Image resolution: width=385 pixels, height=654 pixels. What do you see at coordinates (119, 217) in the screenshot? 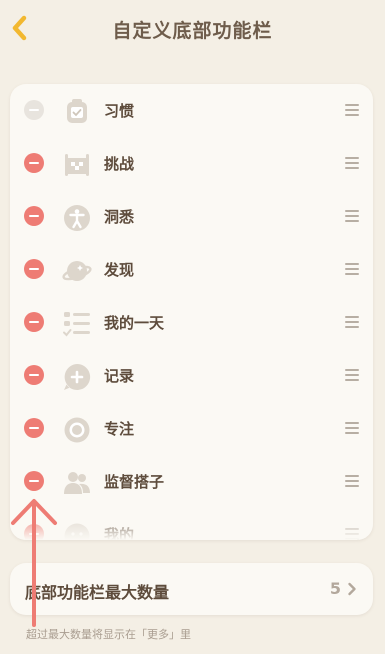
I see `item-label: 洞悉` at bounding box center [119, 217].